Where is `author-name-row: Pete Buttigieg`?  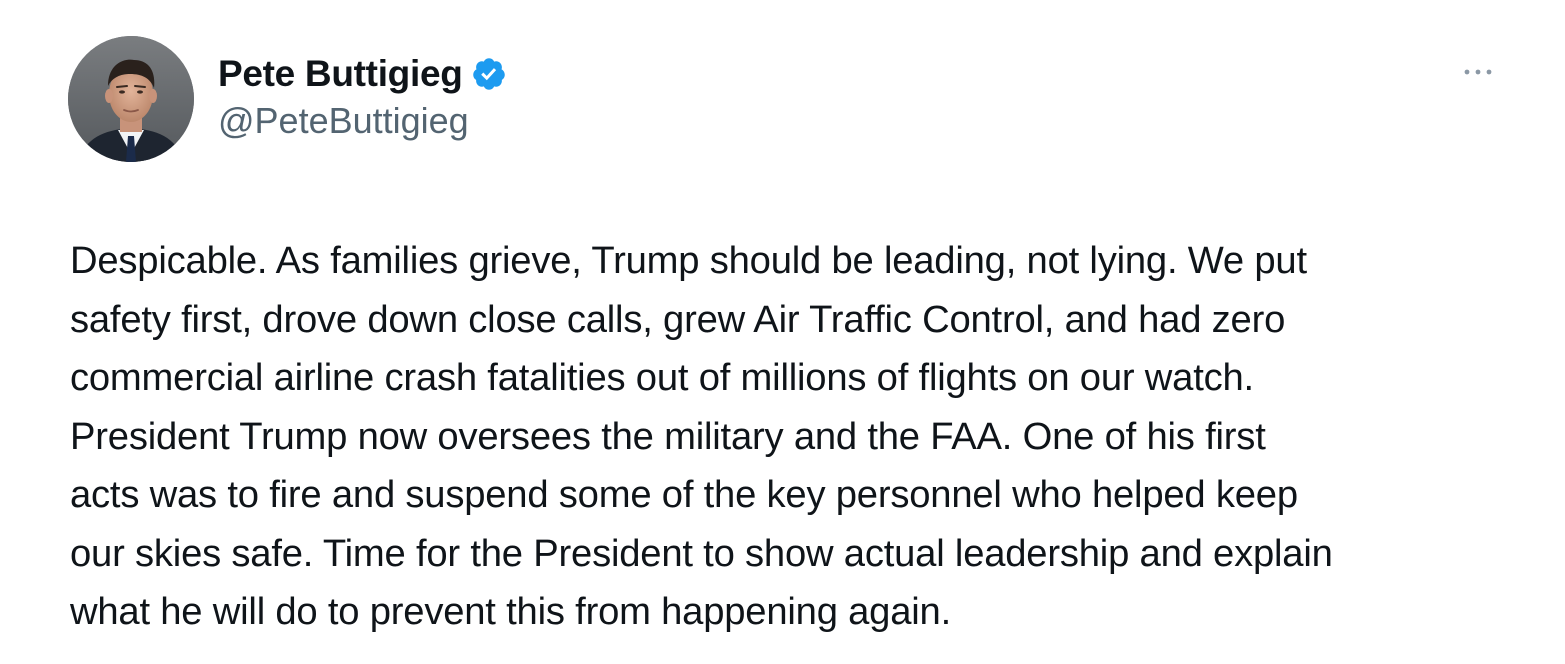
author-name-row: Pete Buttigieg is located at coordinates (362, 74).